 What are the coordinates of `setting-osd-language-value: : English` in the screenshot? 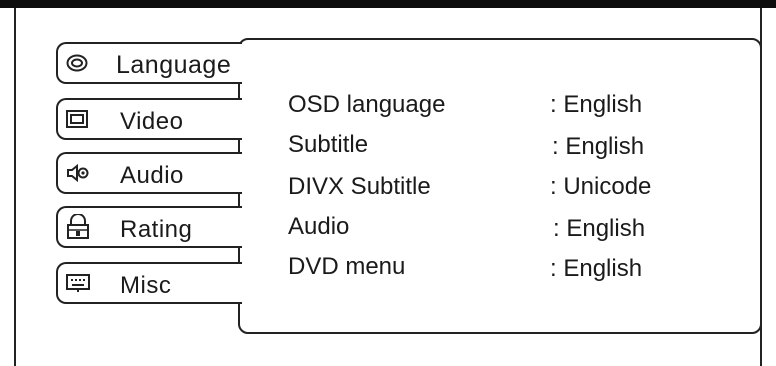 It's located at (596, 105).